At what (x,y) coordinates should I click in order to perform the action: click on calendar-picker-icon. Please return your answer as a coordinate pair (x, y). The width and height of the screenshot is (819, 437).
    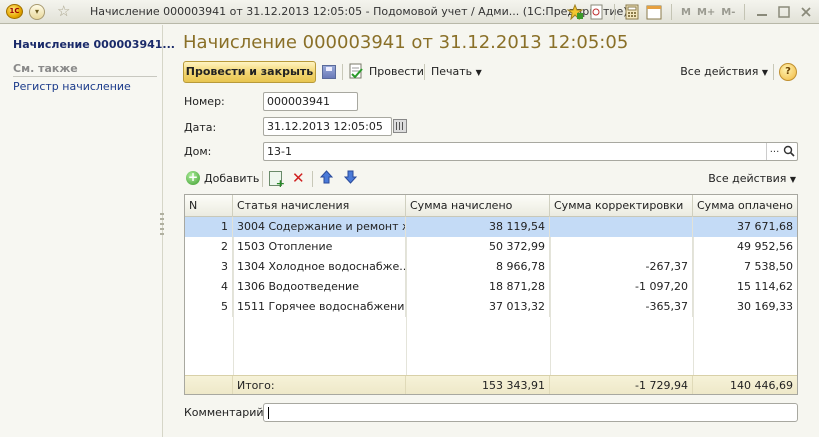
    Looking at the image, I should click on (400, 126).